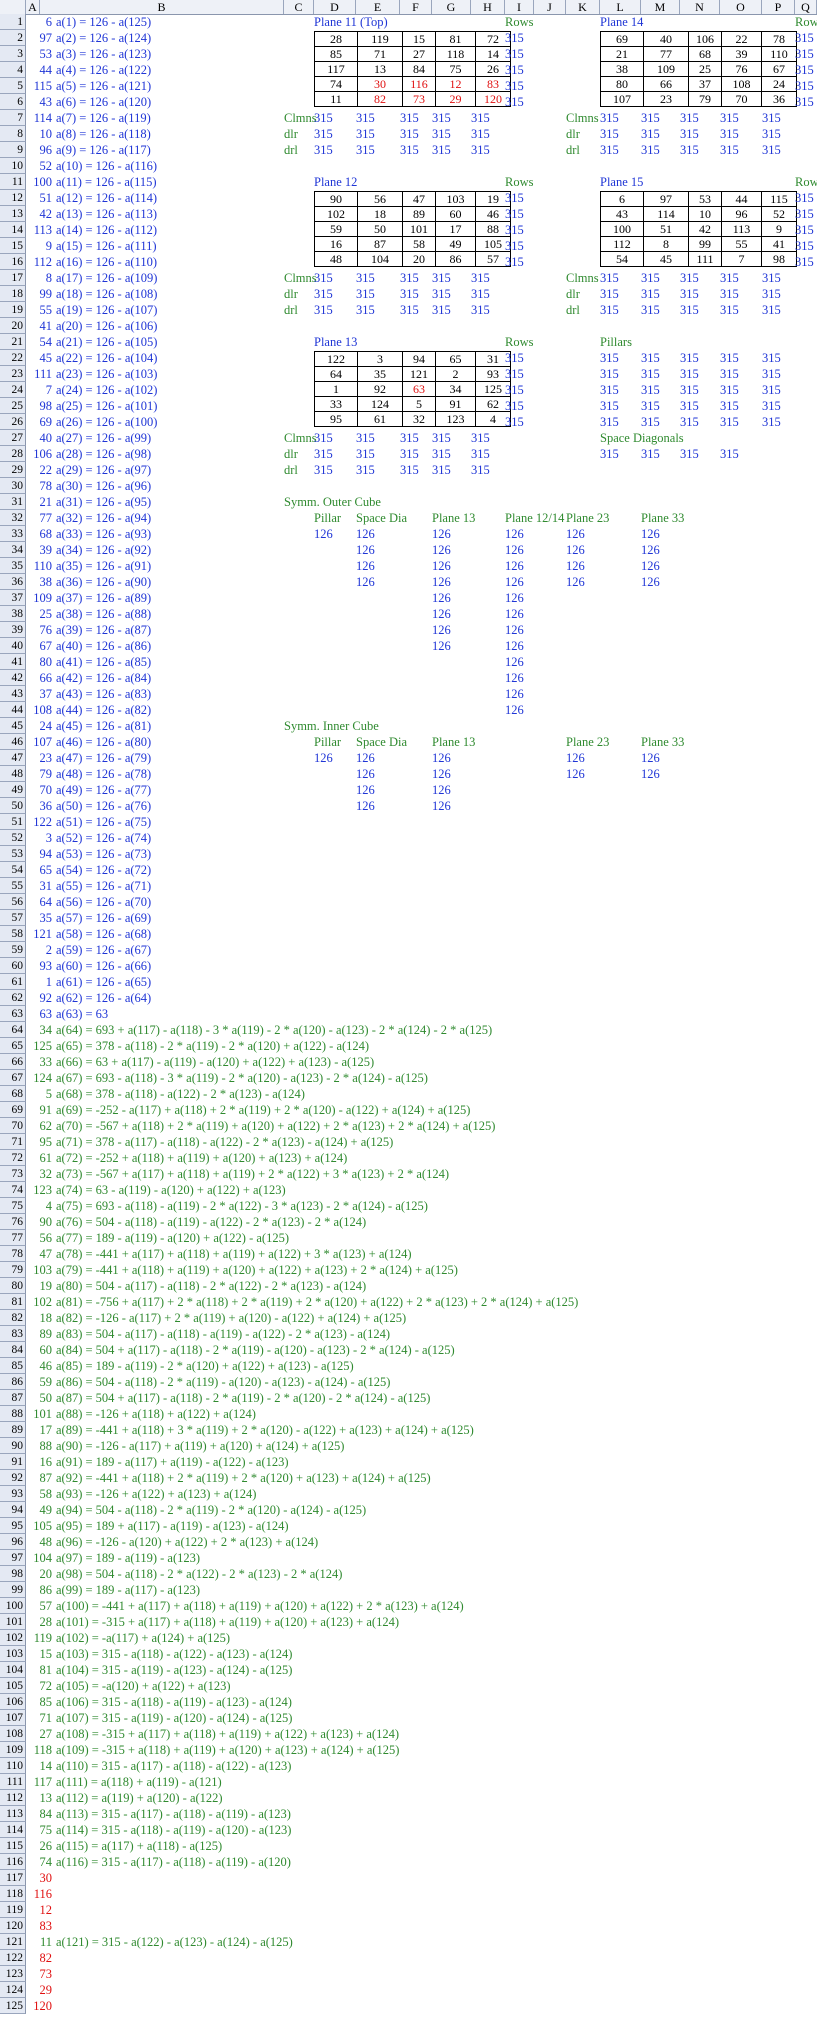 This screenshot has height=2020, width=817. I want to click on cell-formula: a(60) = 126 - a(66), so click(103, 966).